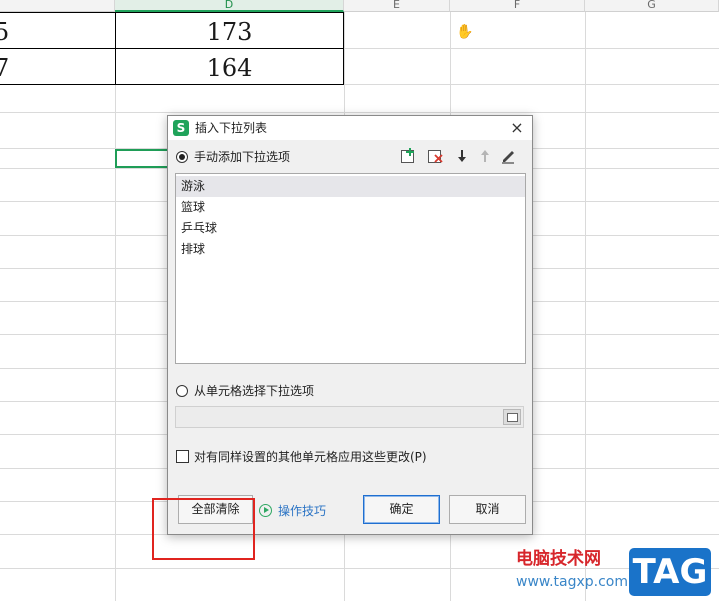  What do you see at coordinates (401, 509) in the screenshot?
I see `ok-button: 确定` at bounding box center [401, 509].